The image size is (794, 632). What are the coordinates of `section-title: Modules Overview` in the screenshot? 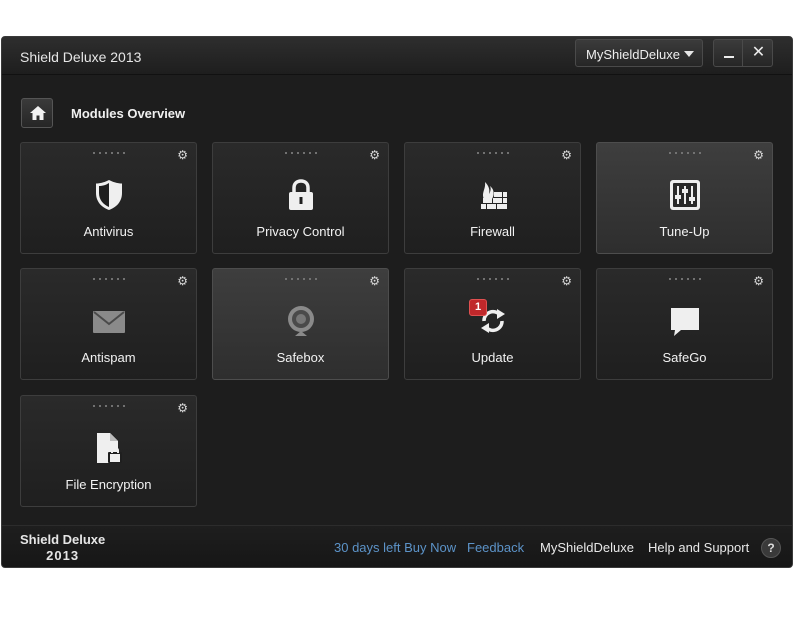 It's located at (128, 113).